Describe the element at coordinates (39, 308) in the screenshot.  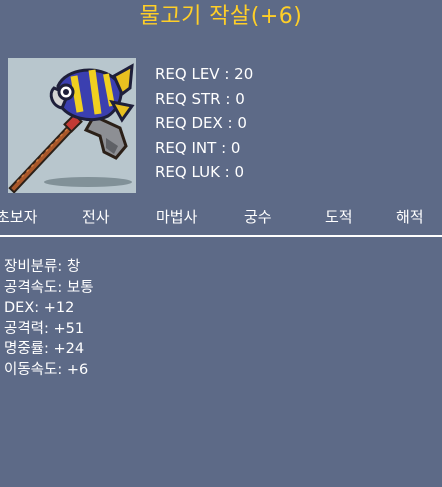
I see `stat-dex: DEX: +12` at that location.